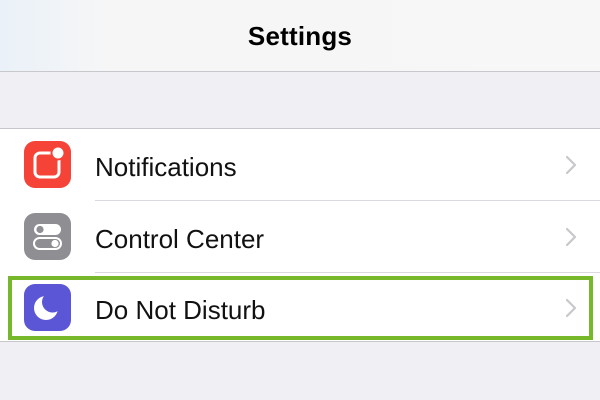 The image size is (600, 400). I want to click on control-center-icon, so click(47, 236).